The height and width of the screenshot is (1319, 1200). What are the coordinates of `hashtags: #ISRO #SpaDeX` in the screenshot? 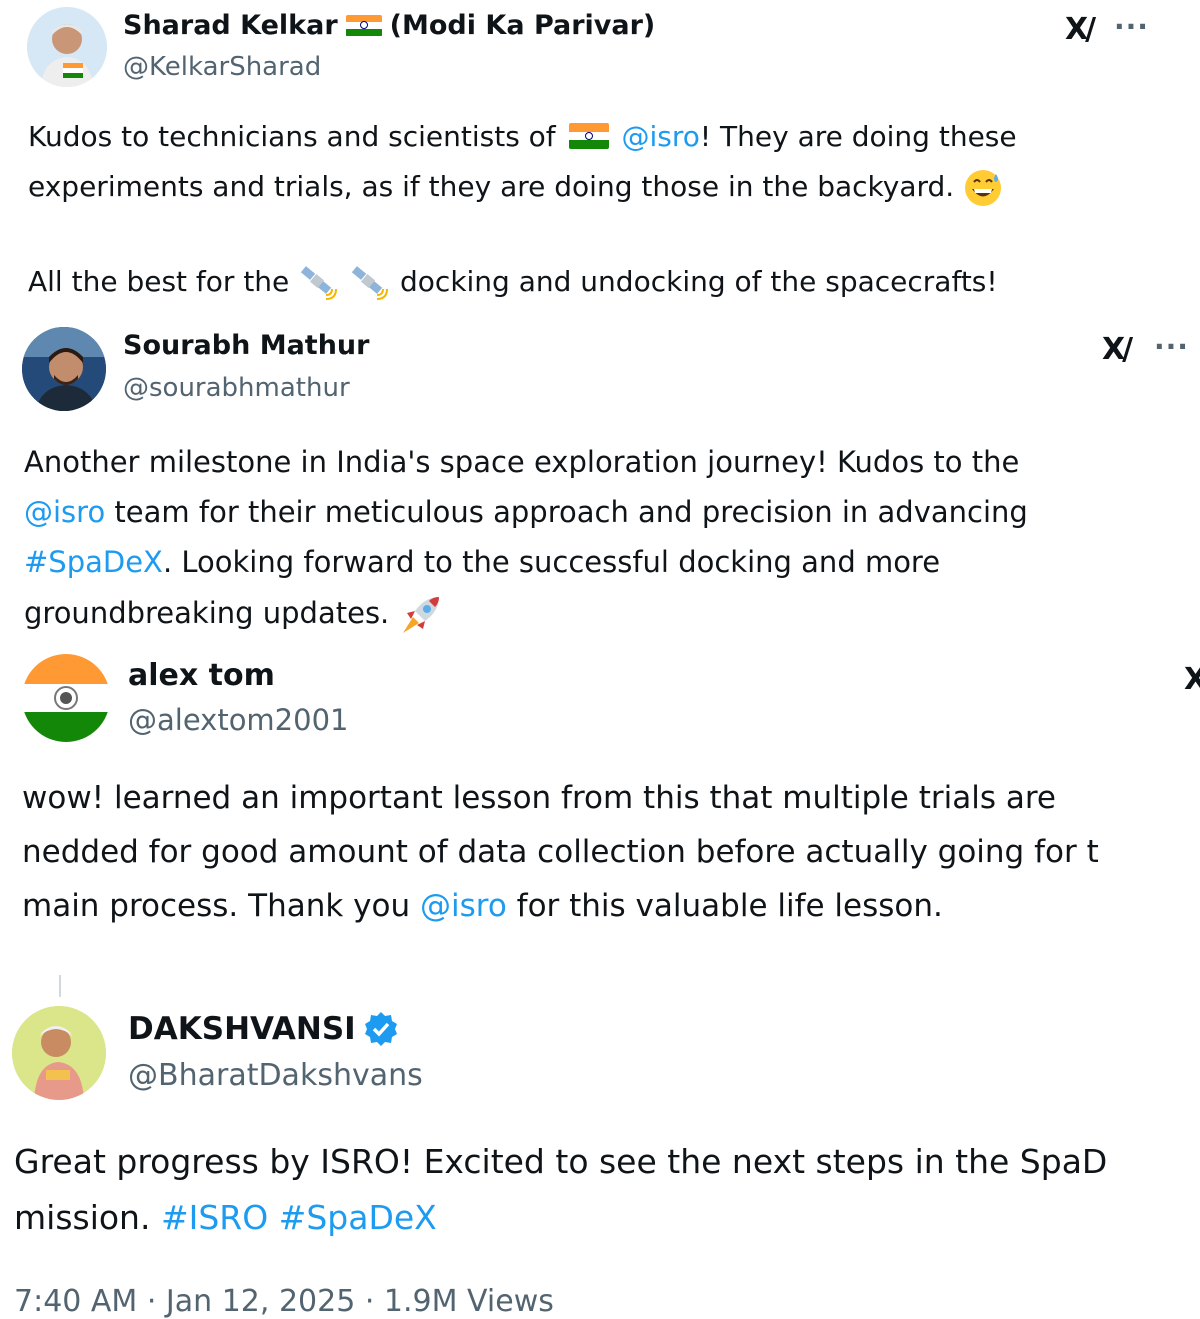 It's located at (299, 1217).